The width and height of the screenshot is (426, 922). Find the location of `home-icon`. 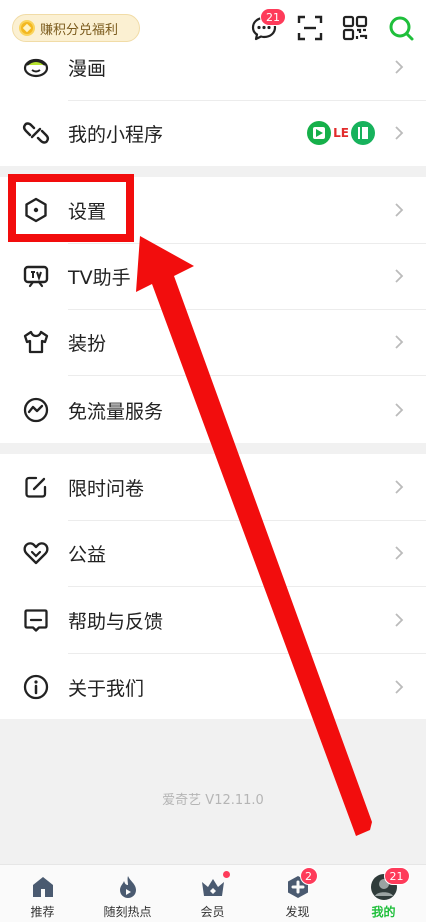

home-icon is located at coordinates (42, 887).